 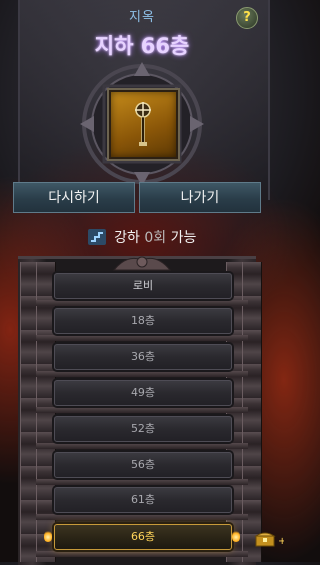 I want to click on help-icon: ?, so click(x=247, y=17).